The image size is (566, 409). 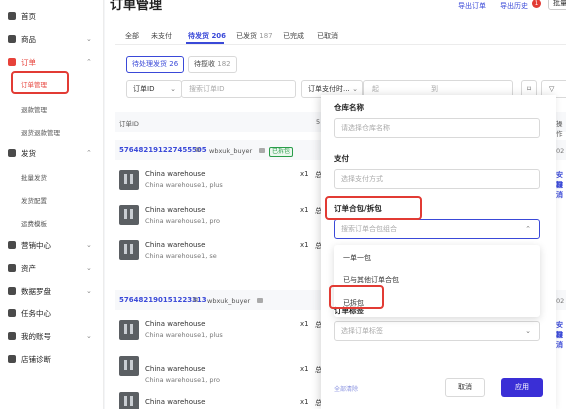 I want to click on sidebar-item-account: 我的账号 ⌄, so click(x=52, y=336).